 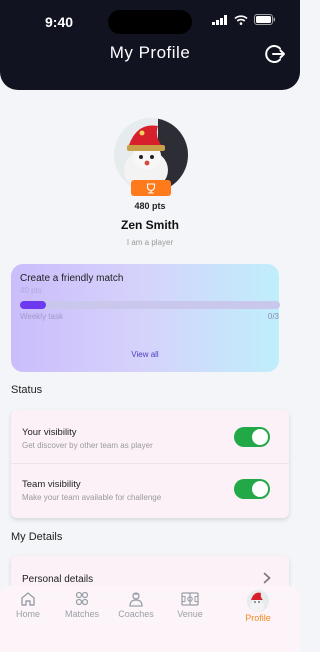 I want to click on profile-avatar, so click(x=151, y=157).